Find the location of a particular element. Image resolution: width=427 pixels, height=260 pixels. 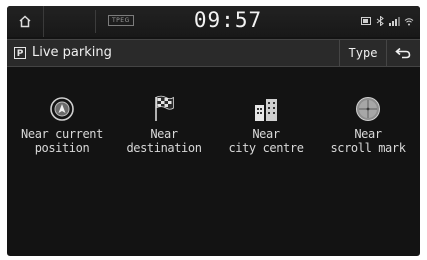

option-near-city-centre: Near city centre is located at coordinates (266, 123).